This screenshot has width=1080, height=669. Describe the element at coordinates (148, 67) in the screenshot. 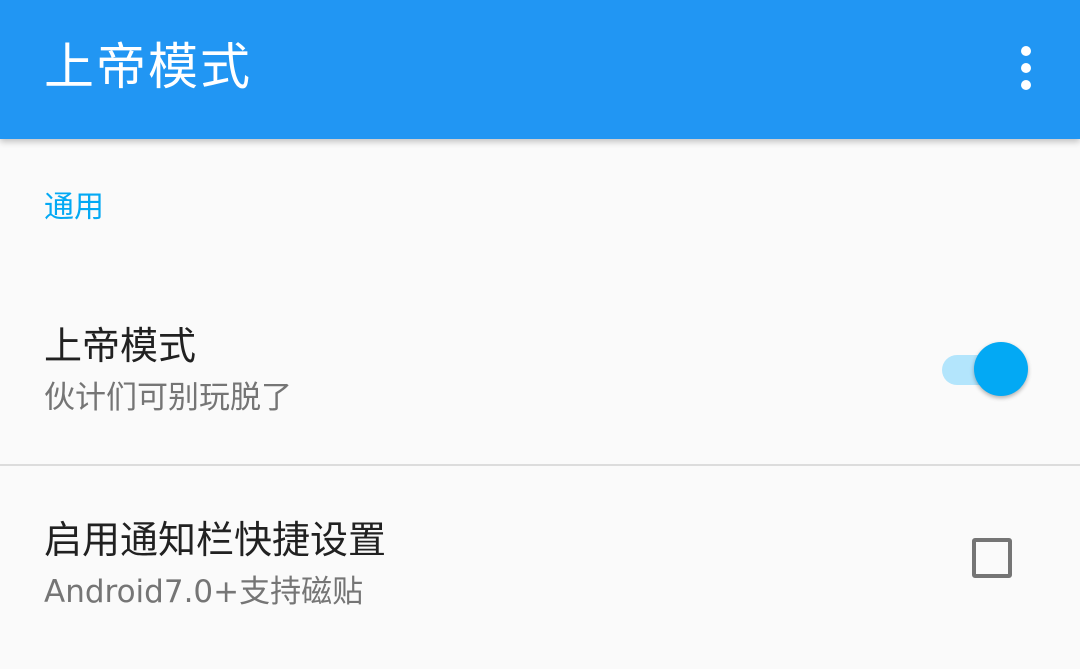

I see `page-title: 上帝模式` at that location.